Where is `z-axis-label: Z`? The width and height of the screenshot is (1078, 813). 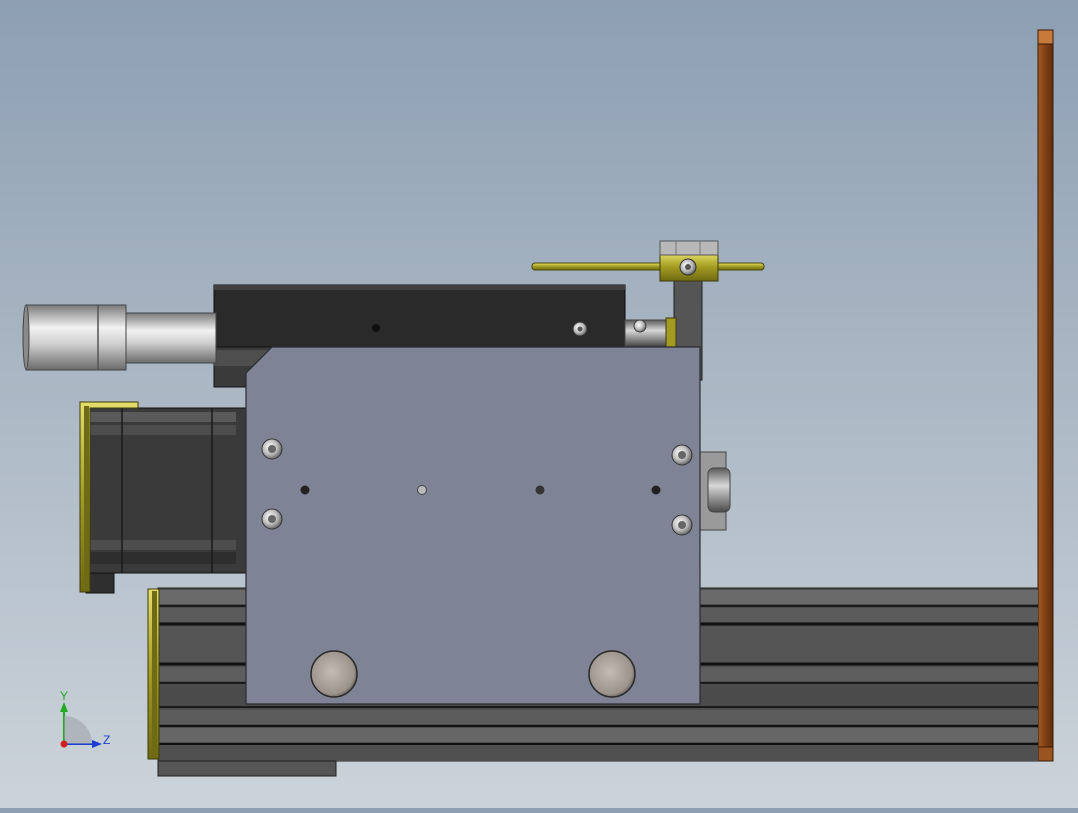 z-axis-label: Z is located at coordinates (106, 740).